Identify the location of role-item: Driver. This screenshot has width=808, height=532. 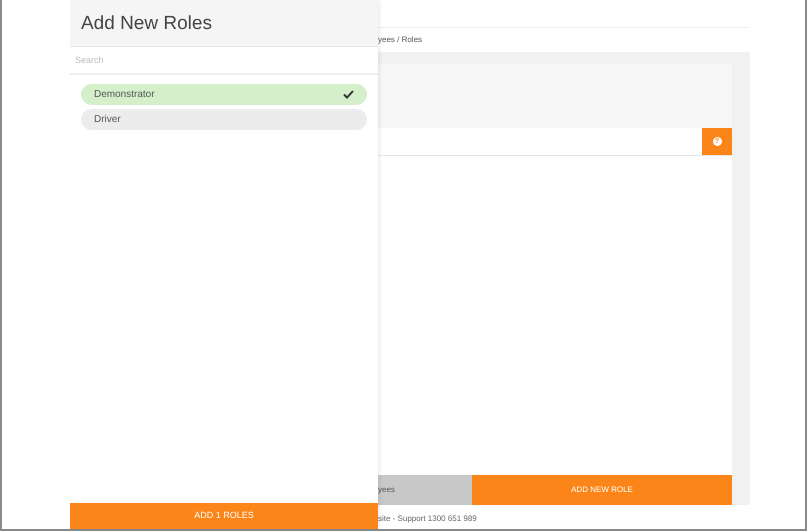
(224, 119).